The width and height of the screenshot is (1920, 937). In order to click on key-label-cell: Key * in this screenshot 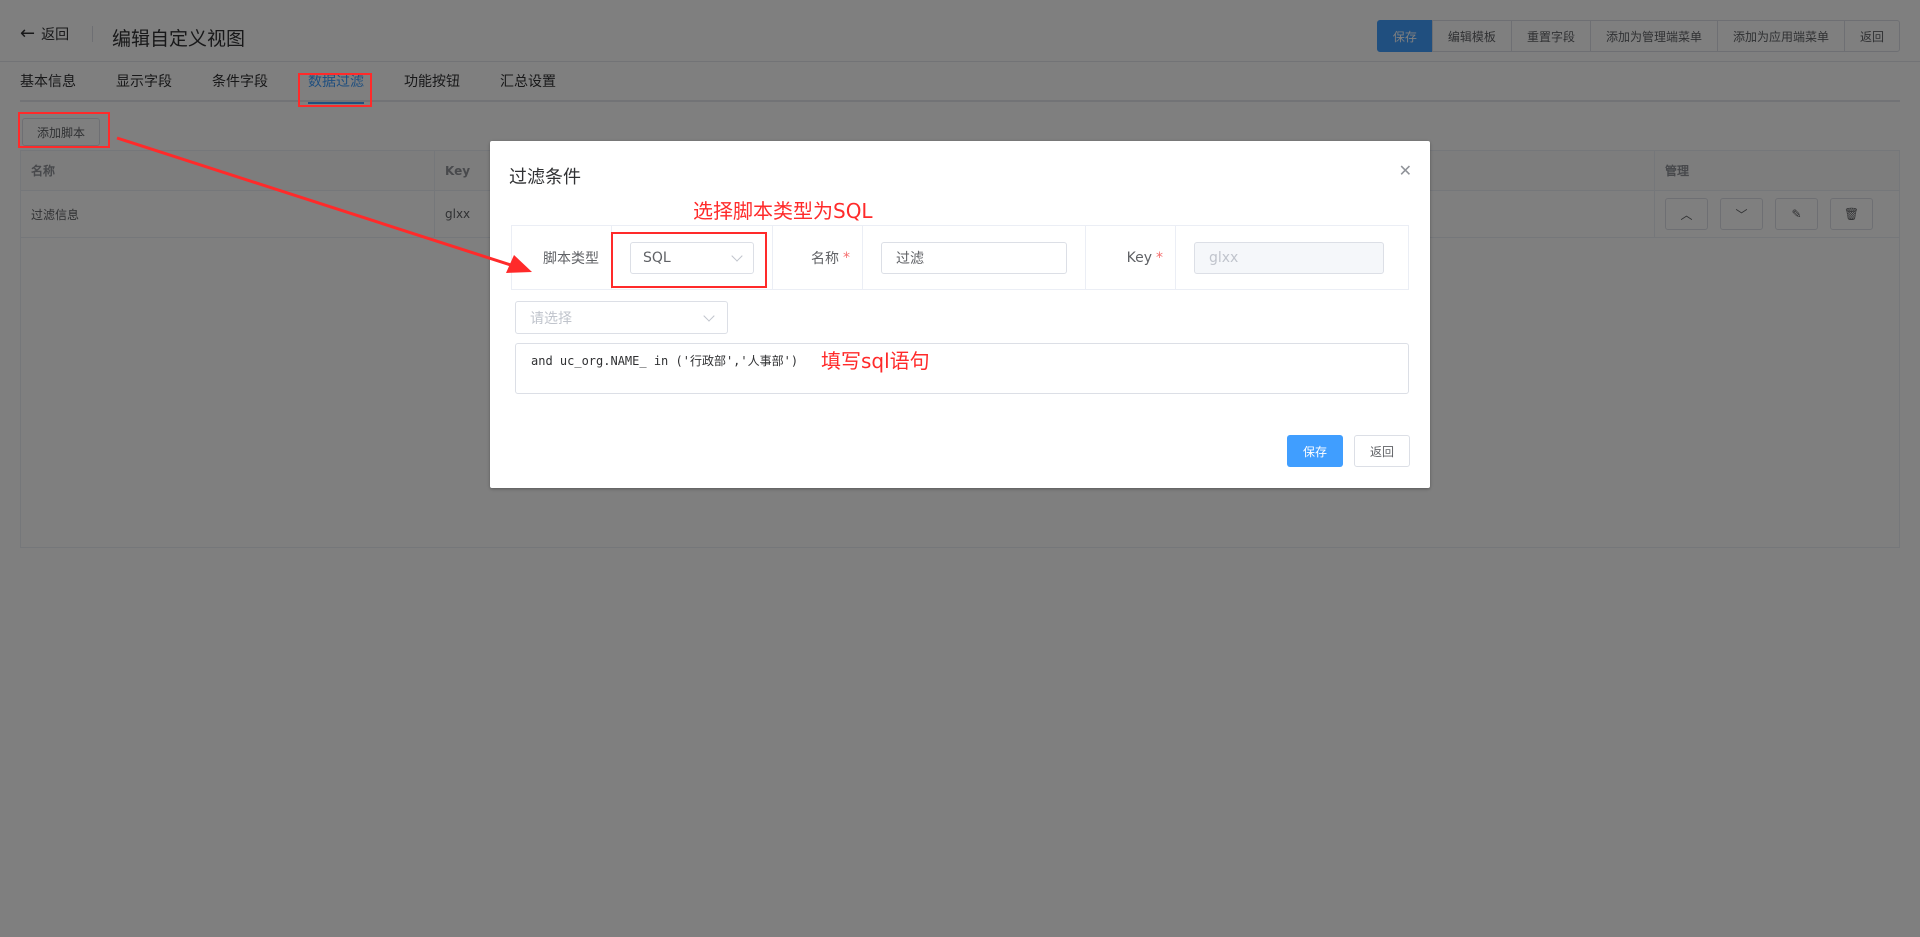, I will do `click(1131, 257)`.